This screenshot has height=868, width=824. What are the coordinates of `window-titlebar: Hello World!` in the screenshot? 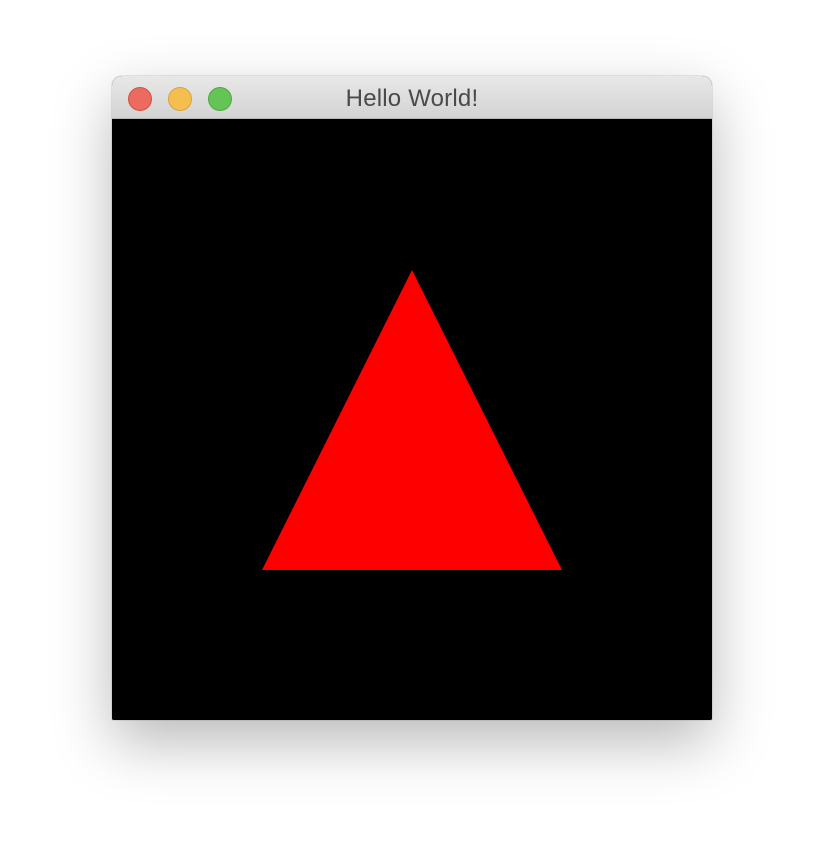 It's located at (412, 97).